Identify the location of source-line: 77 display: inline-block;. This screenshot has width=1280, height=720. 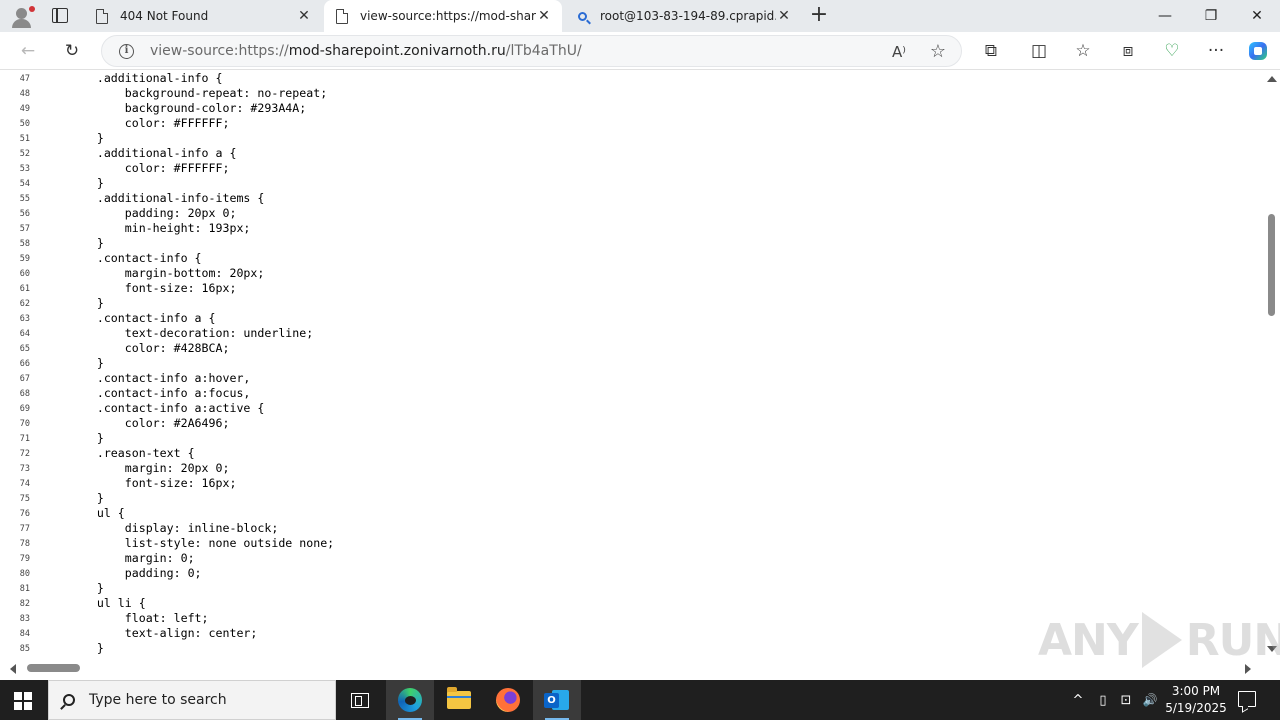
(631, 528).